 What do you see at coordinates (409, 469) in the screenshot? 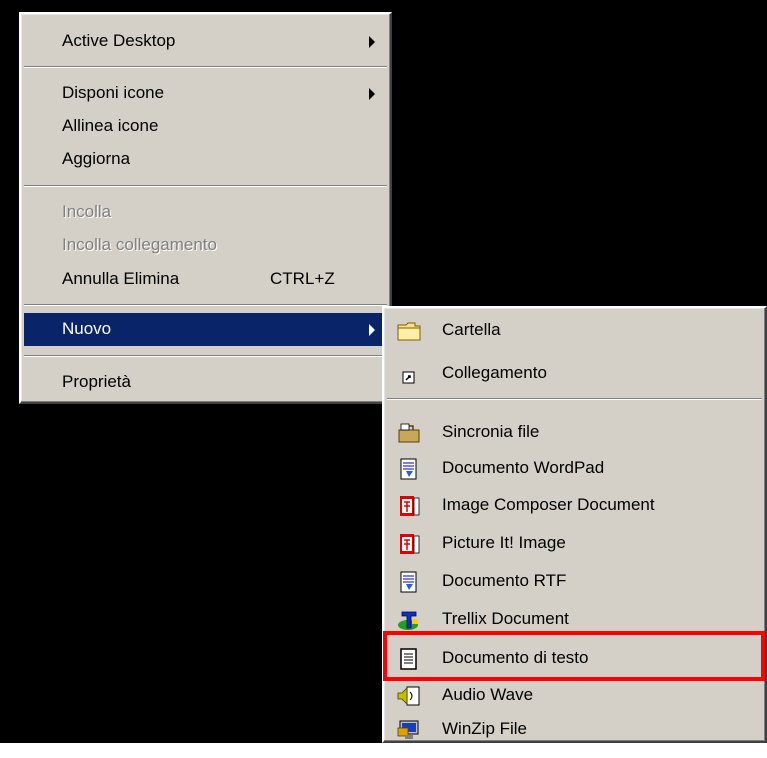
I see `wordpad-icon` at bounding box center [409, 469].